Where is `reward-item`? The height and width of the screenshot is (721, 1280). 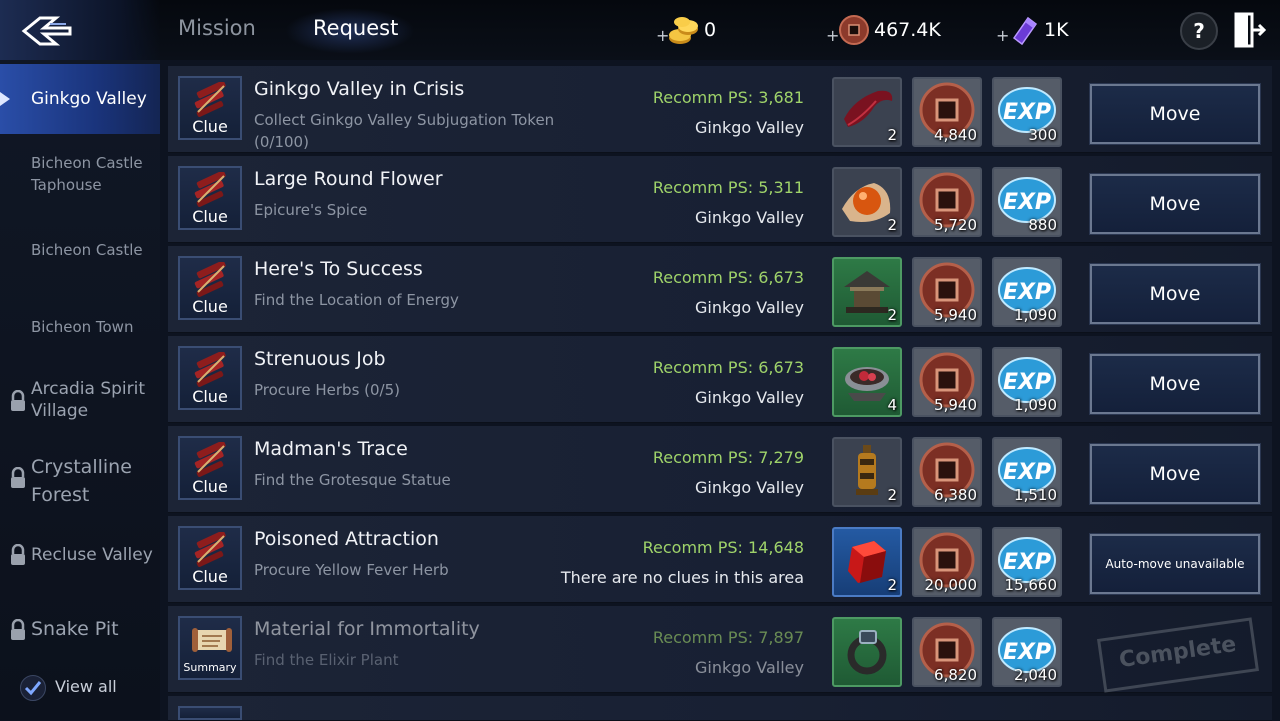 reward-item is located at coordinates (867, 652).